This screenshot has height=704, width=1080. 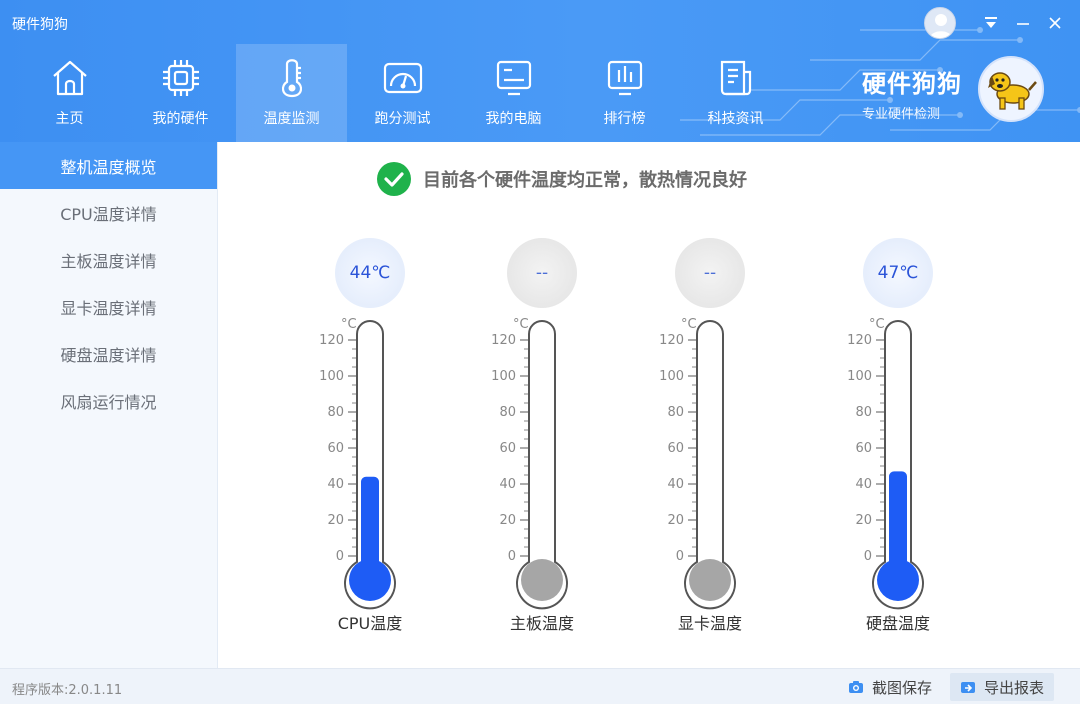 I want to click on nav-label: 排行榜, so click(x=624, y=119).